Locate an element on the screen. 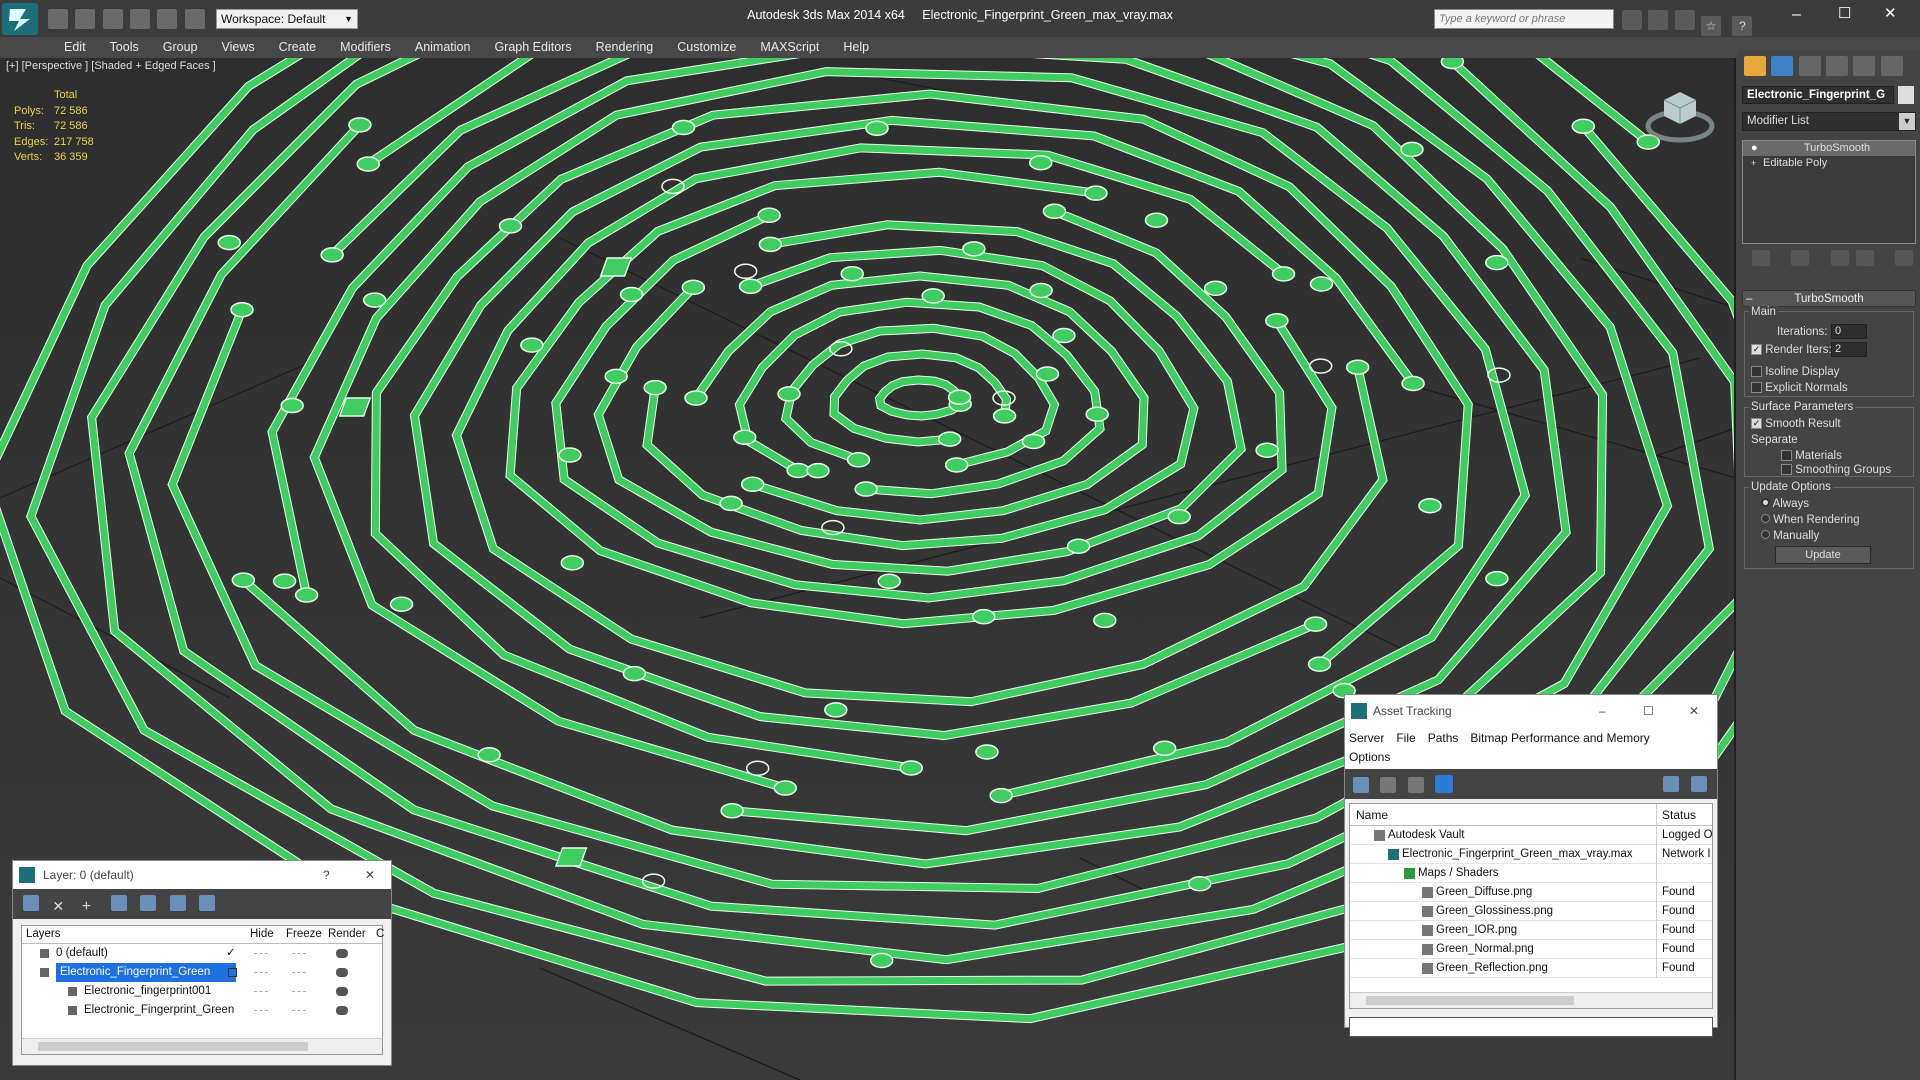 Image resolution: width=1920 pixels, height=1080 pixels. layer-row: 0 (default) ✓ is located at coordinates (202, 953).